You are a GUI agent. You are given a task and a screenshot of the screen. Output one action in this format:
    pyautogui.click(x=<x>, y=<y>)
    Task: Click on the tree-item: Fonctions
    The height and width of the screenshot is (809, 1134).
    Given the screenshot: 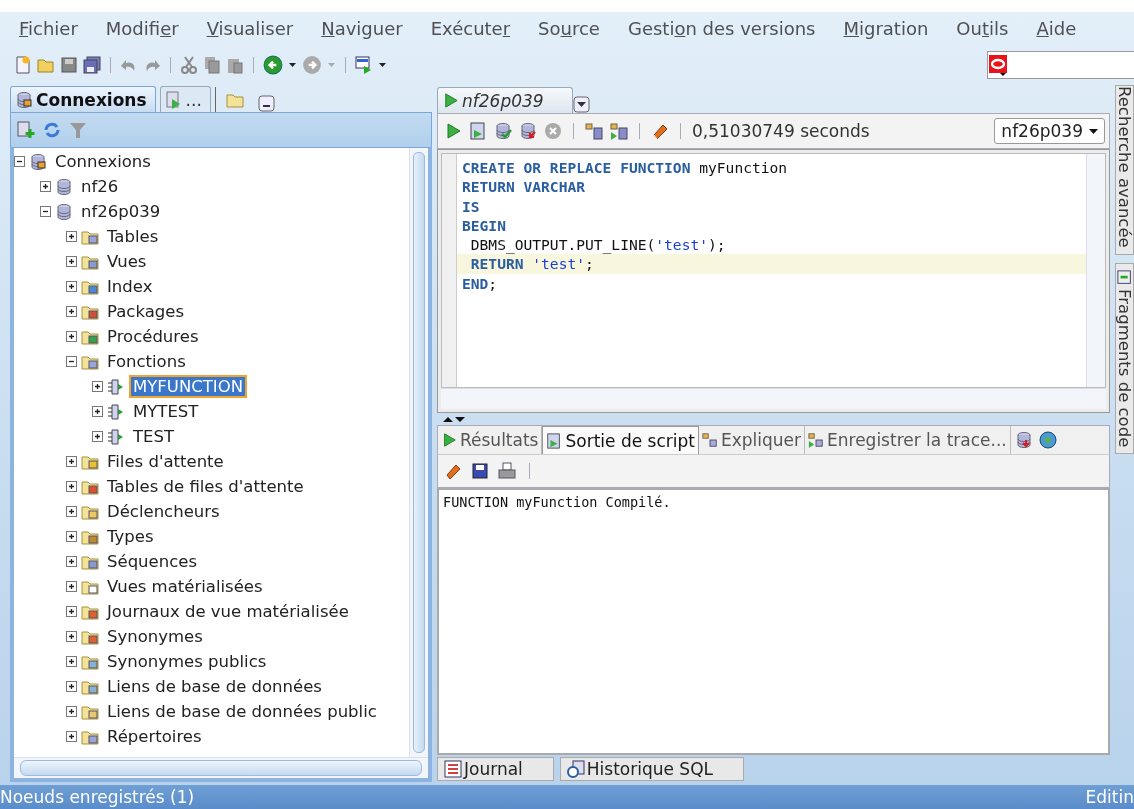 What is the action you would take?
    pyautogui.click(x=146, y=361)
    